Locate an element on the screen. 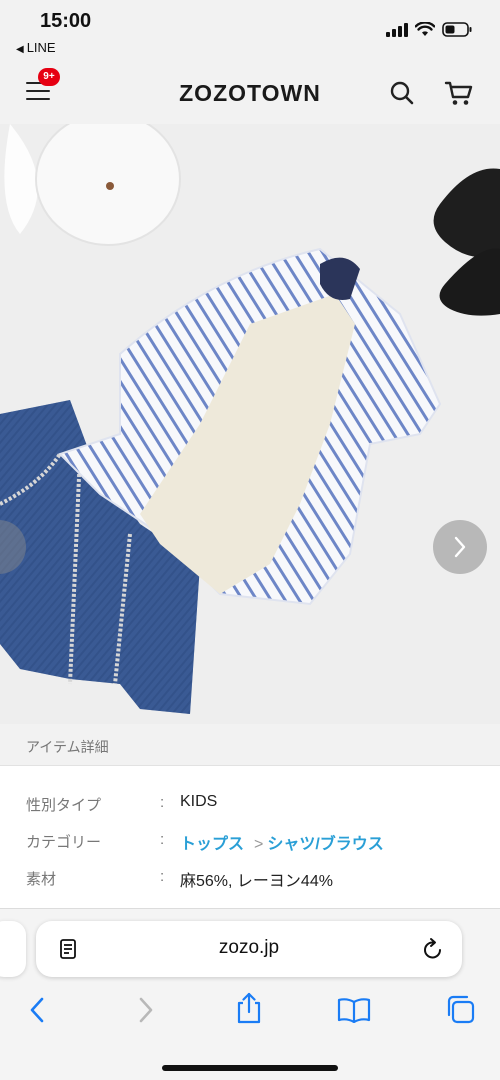 This screenshot has height=1080, width=500. status-bar: 15:00 ◀ LINE is located at coordinates (250, 31).